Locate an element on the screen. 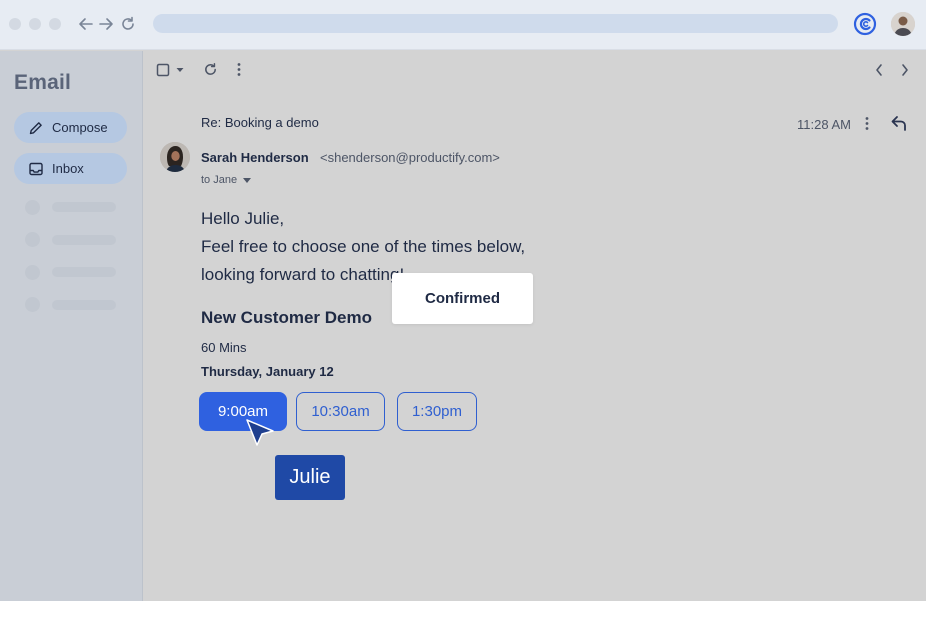 The width and height of the screenshot is (932, 620). brand-logo-icon is located at coordinates (865, 24).